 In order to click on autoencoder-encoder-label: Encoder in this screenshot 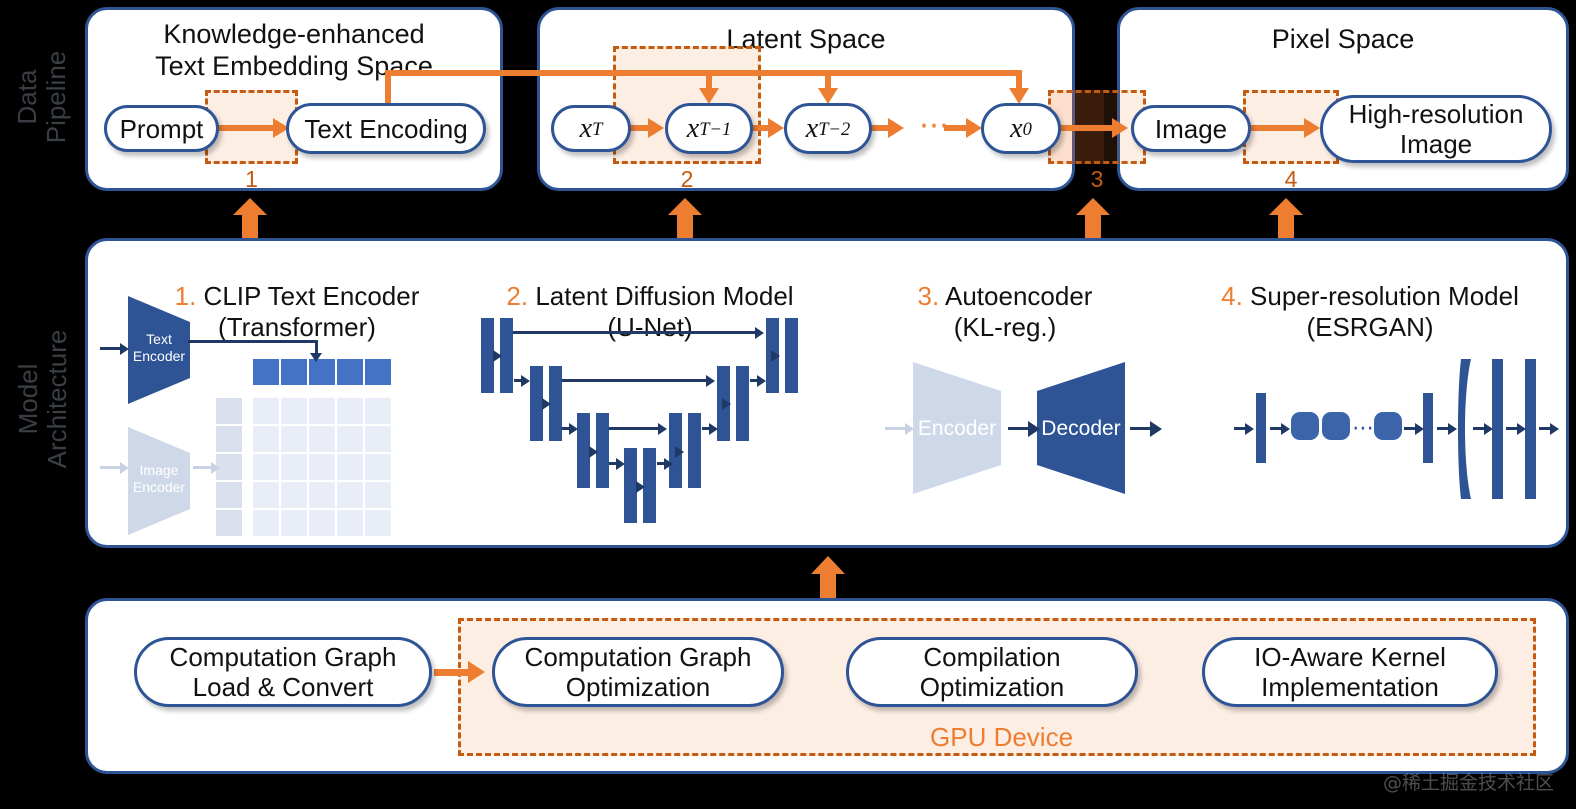, I will do `click(957, 428)`.